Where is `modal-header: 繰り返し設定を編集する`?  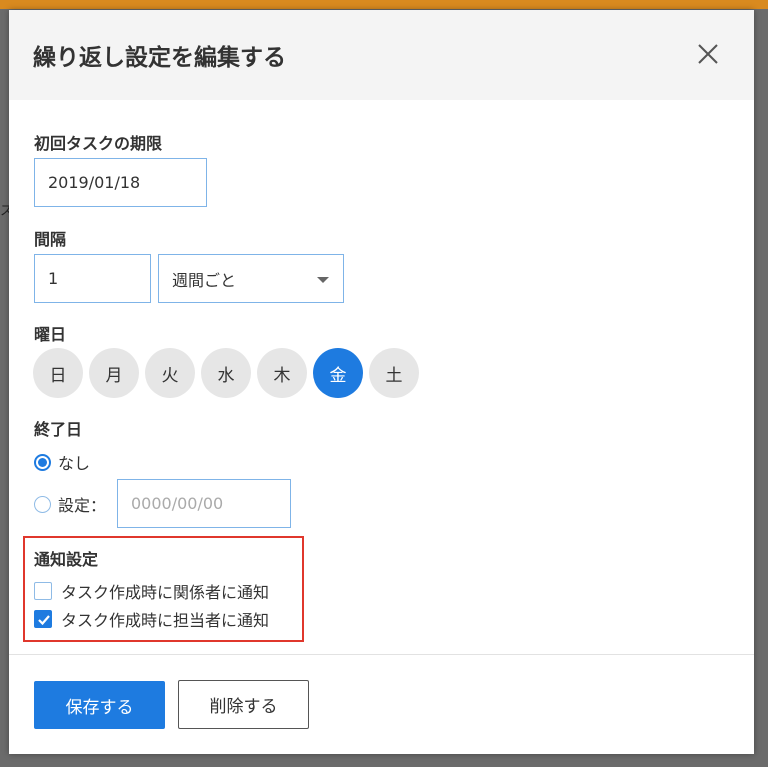
modal-header: 繰り返し設定を編集する is located at coordinates (381, 55).